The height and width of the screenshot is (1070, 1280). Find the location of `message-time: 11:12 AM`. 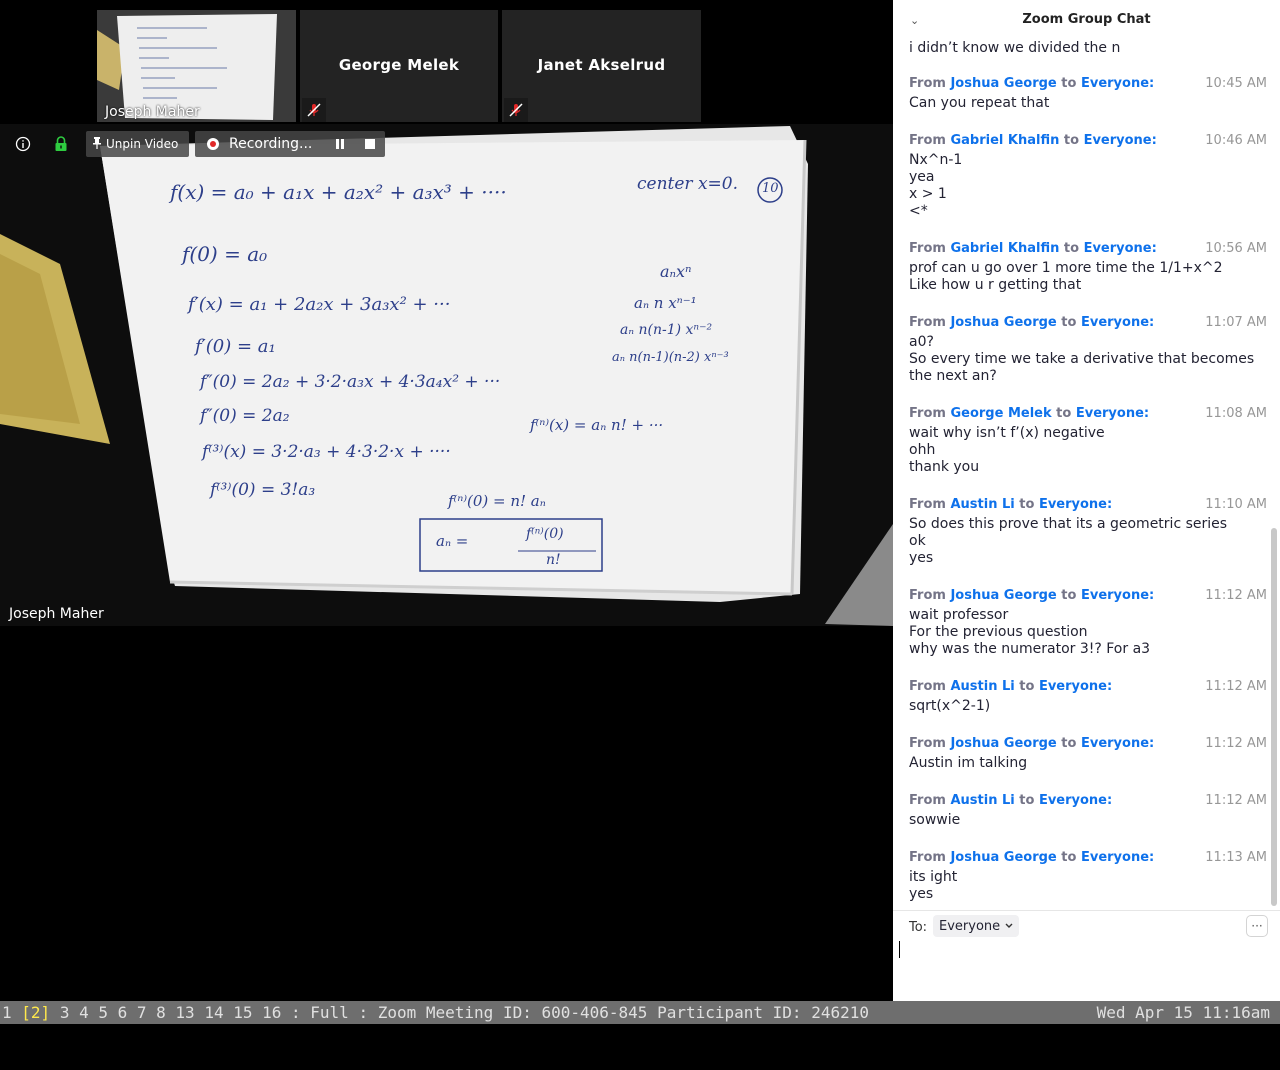

message-time: 11:12 AM is located at coordinates (1236, 595).